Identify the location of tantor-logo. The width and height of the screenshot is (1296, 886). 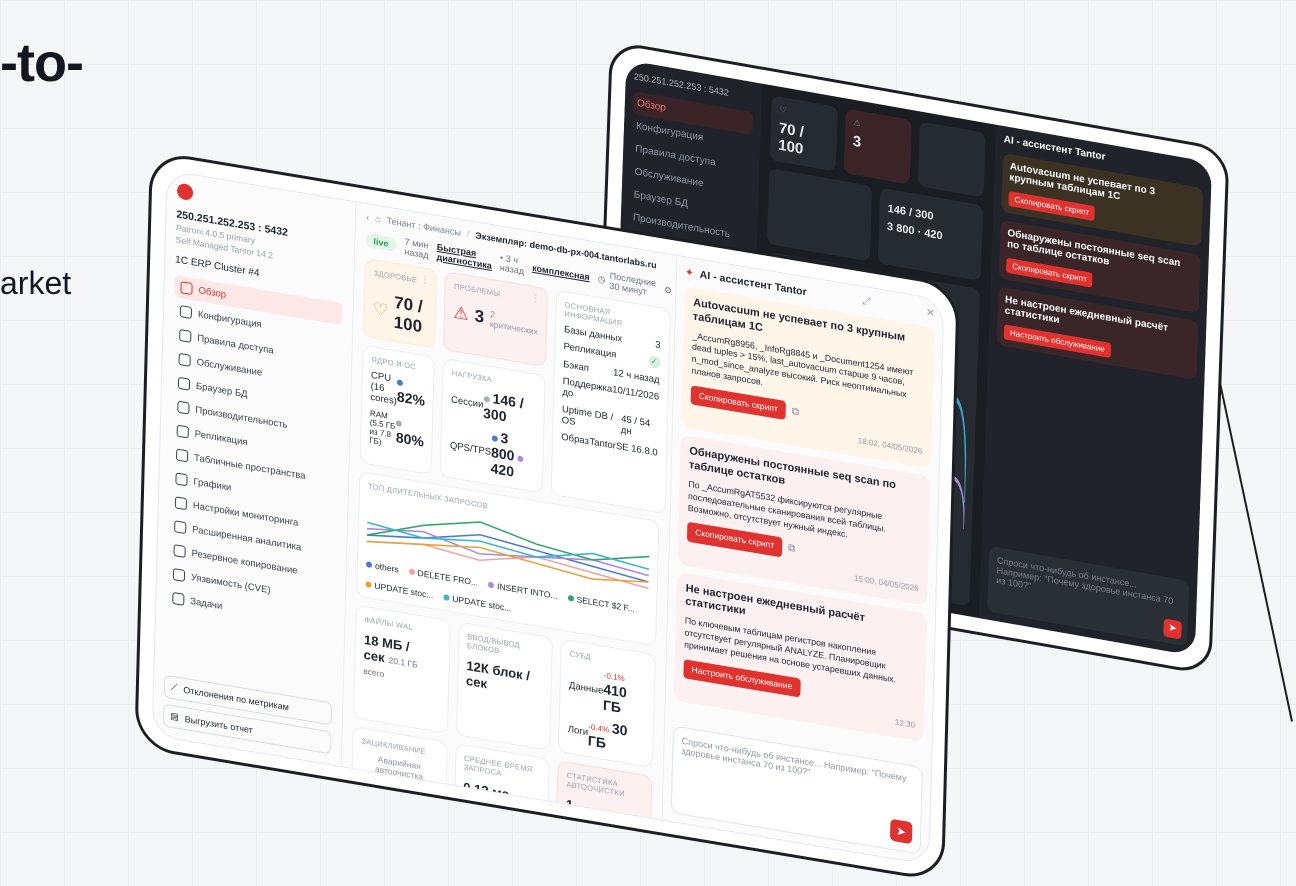
(185, 192).